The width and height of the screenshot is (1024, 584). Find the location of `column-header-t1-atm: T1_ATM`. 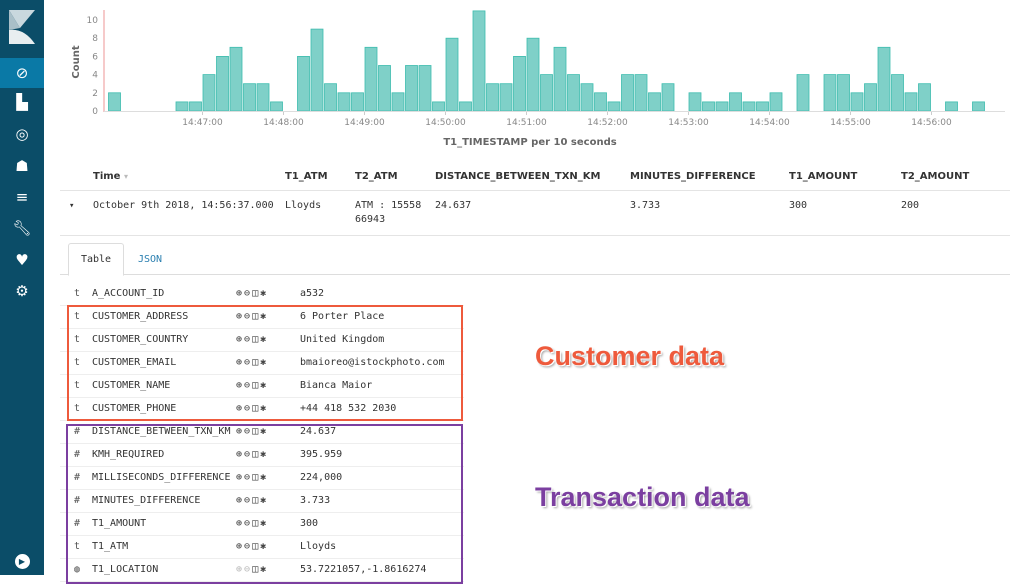

column-header-t1-atm: T1_ATM is located at coordinates (306, 176).